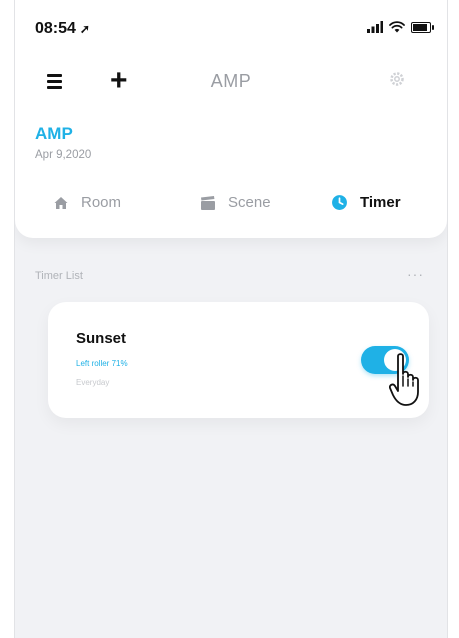 Image resolution: width=459 pixels, height=638 pixels. What do you see at coordinates (208, 202) in the screenshot?
I see `scene-icon` at bounding box center [208, 202].